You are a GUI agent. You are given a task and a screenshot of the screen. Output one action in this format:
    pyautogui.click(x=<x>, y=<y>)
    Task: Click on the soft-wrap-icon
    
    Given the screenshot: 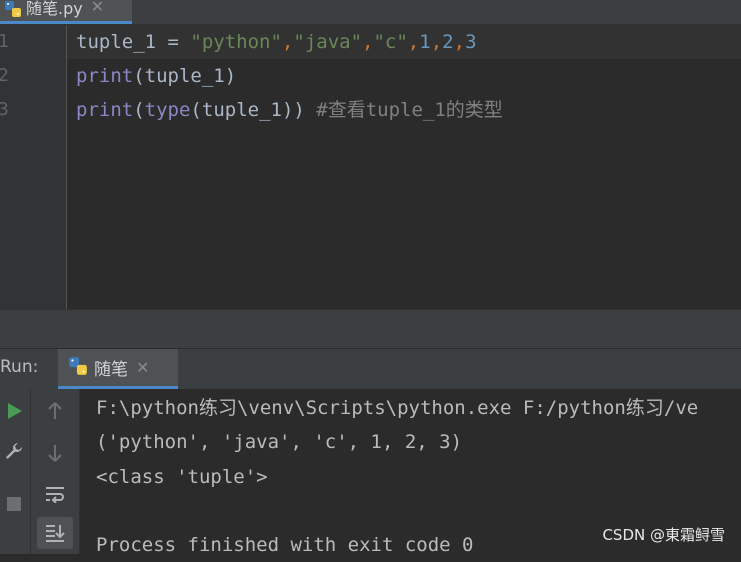 What is the action you would take?
    pyautogui.click(x=55, y=494)
    